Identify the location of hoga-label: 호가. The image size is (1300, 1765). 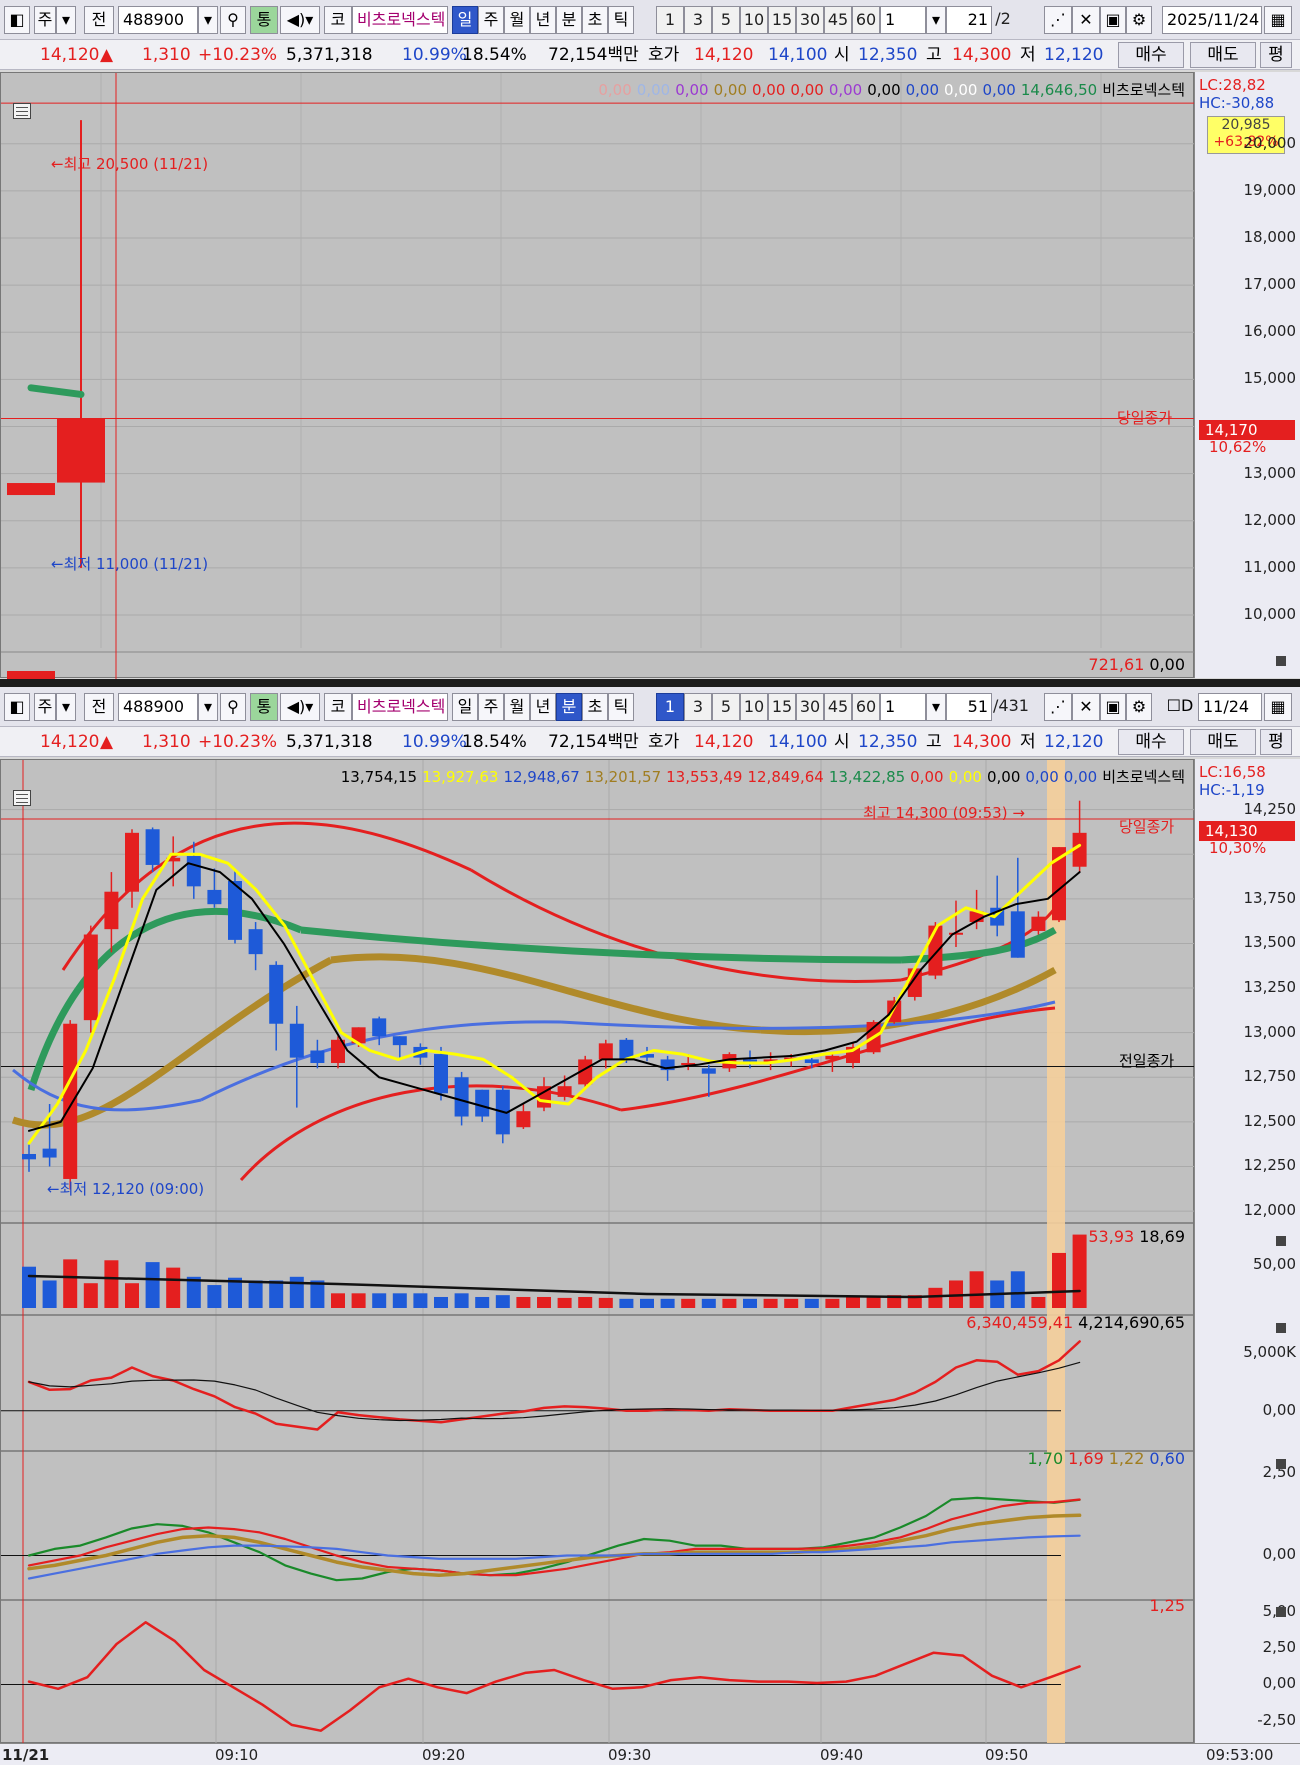
(664, 742).